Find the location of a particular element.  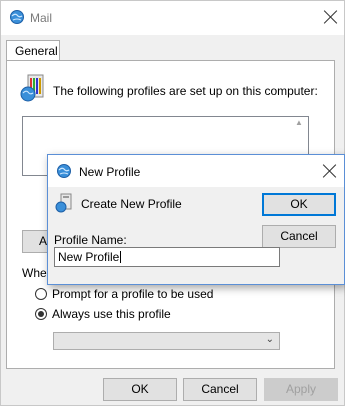

ok-button: OK is located at coordinates (140, 389).